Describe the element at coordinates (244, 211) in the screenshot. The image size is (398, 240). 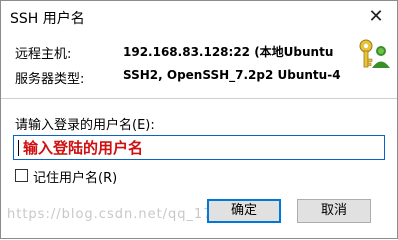
I see `ok-button: 确定` at that location.